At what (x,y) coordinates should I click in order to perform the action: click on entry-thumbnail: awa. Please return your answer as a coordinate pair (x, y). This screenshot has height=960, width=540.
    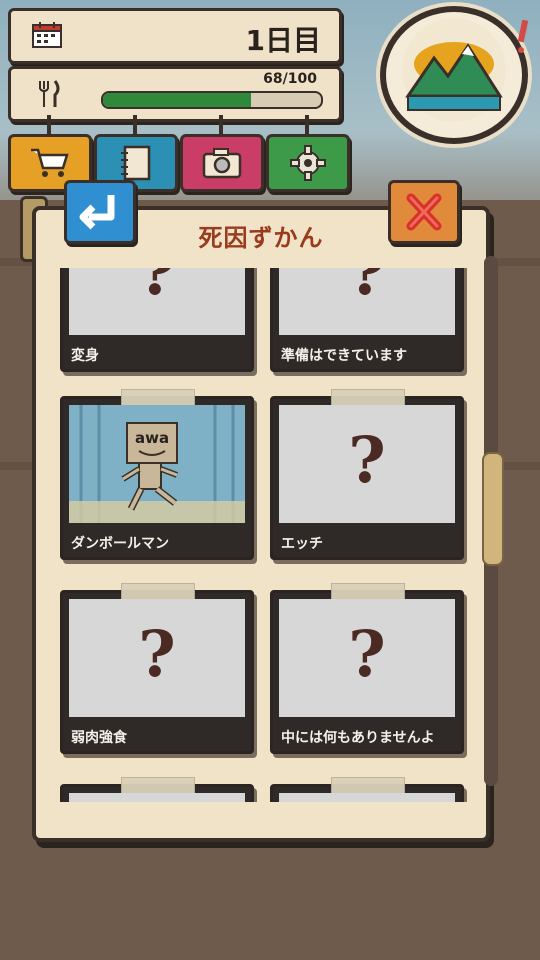
    Looking at the image, I should click on (157, 464).